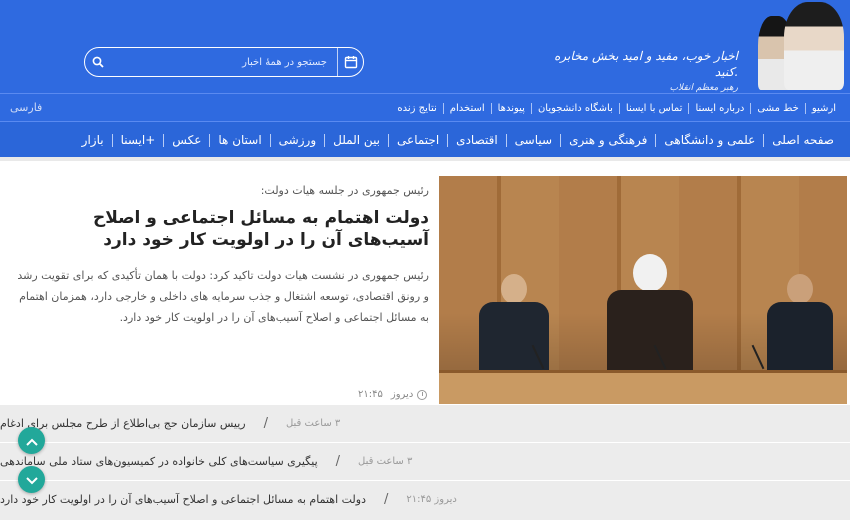  I want to click on language-switch: فارسی, so click(26, 107).